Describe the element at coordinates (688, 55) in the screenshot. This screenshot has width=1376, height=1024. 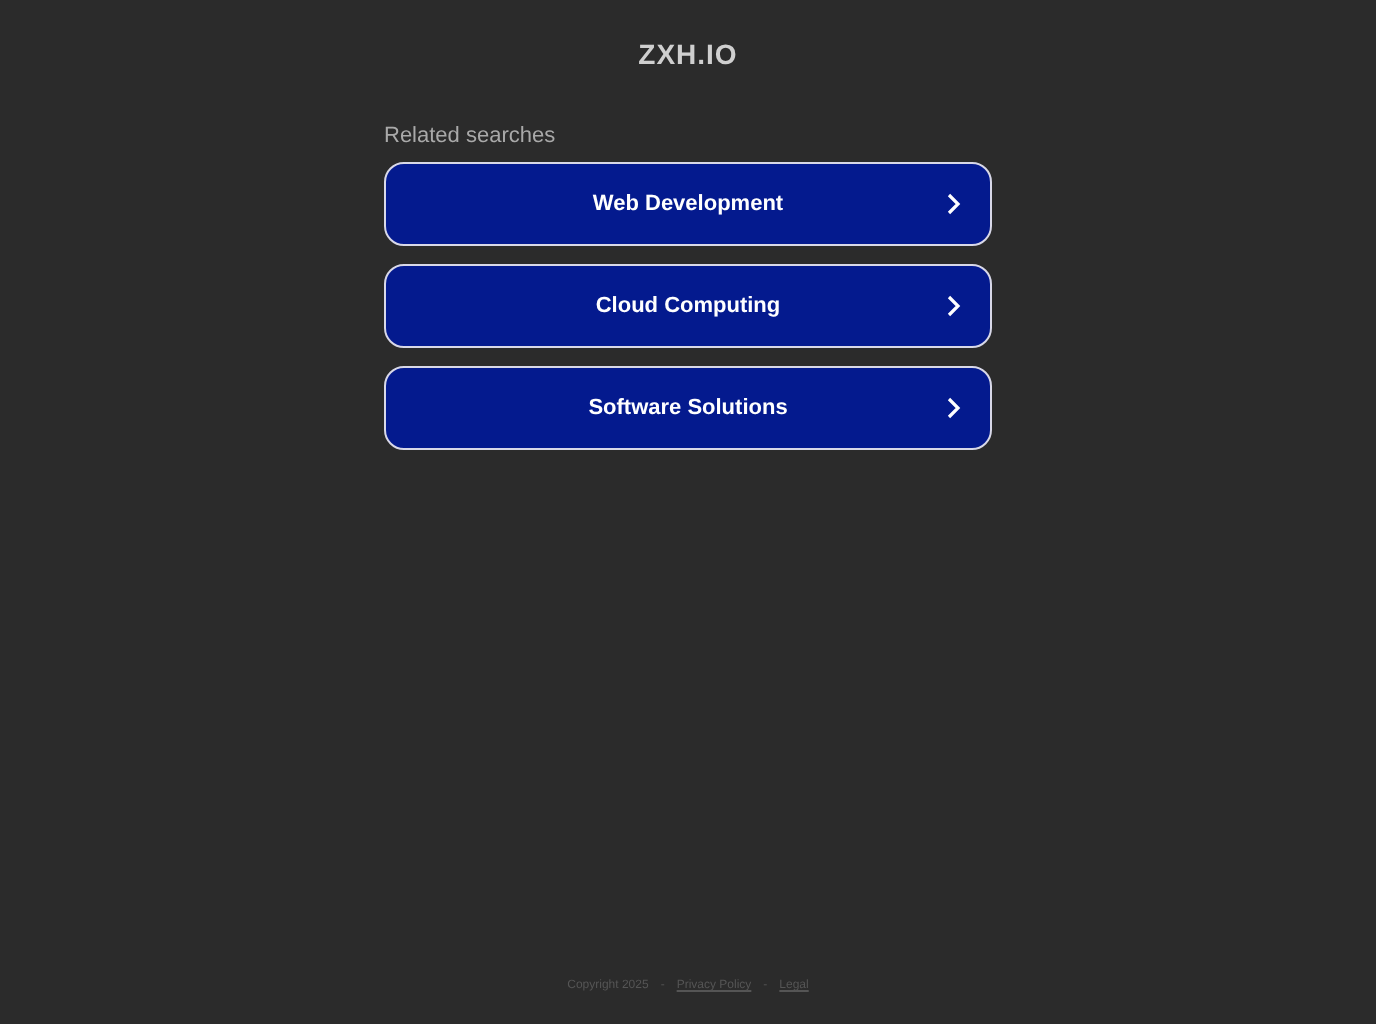
I see `site-domain-title: ZXH.IO` at that location.